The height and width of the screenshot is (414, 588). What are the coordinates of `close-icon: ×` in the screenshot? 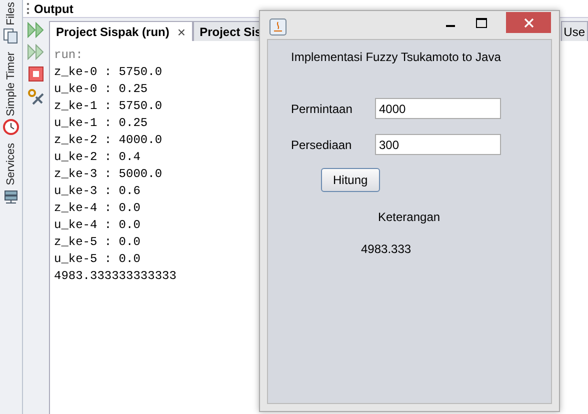 It's located at (181, 32).